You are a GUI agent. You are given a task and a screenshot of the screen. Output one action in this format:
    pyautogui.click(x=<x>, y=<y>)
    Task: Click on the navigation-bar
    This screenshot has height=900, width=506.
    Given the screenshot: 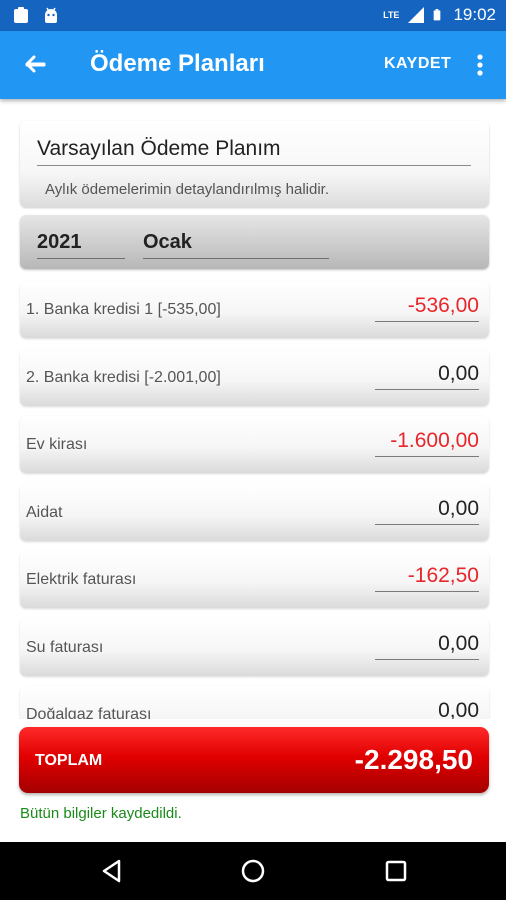 What is the action you would take?
    pyautogui.click(x=253, y=871)
    